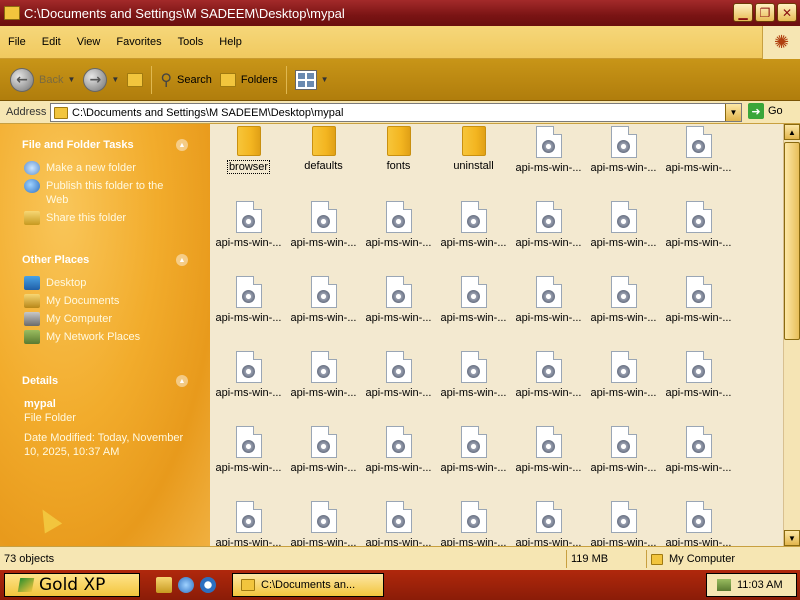 The height and width of the screenshot is (600, 800). What do you see at coordinates (91, 168) in the screenshot?
I see `task-label: Make a new folder` at bounding box center [91, 168].